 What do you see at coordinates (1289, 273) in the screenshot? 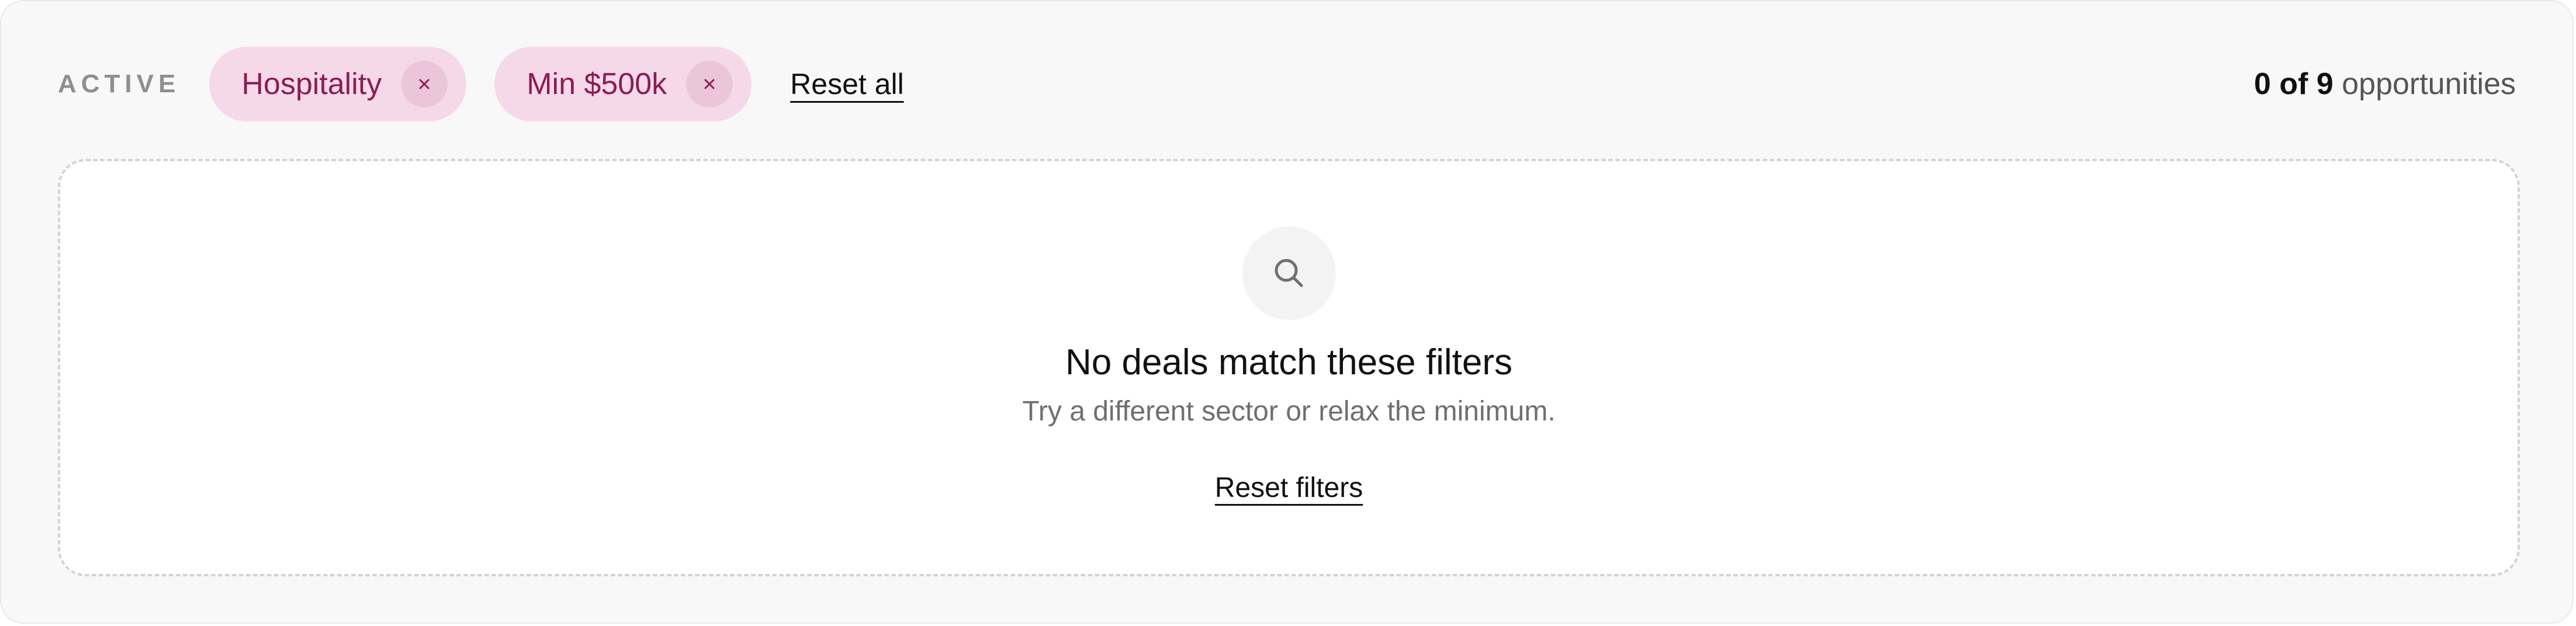
I see `search-icon` at bounding box center [1289, 273].